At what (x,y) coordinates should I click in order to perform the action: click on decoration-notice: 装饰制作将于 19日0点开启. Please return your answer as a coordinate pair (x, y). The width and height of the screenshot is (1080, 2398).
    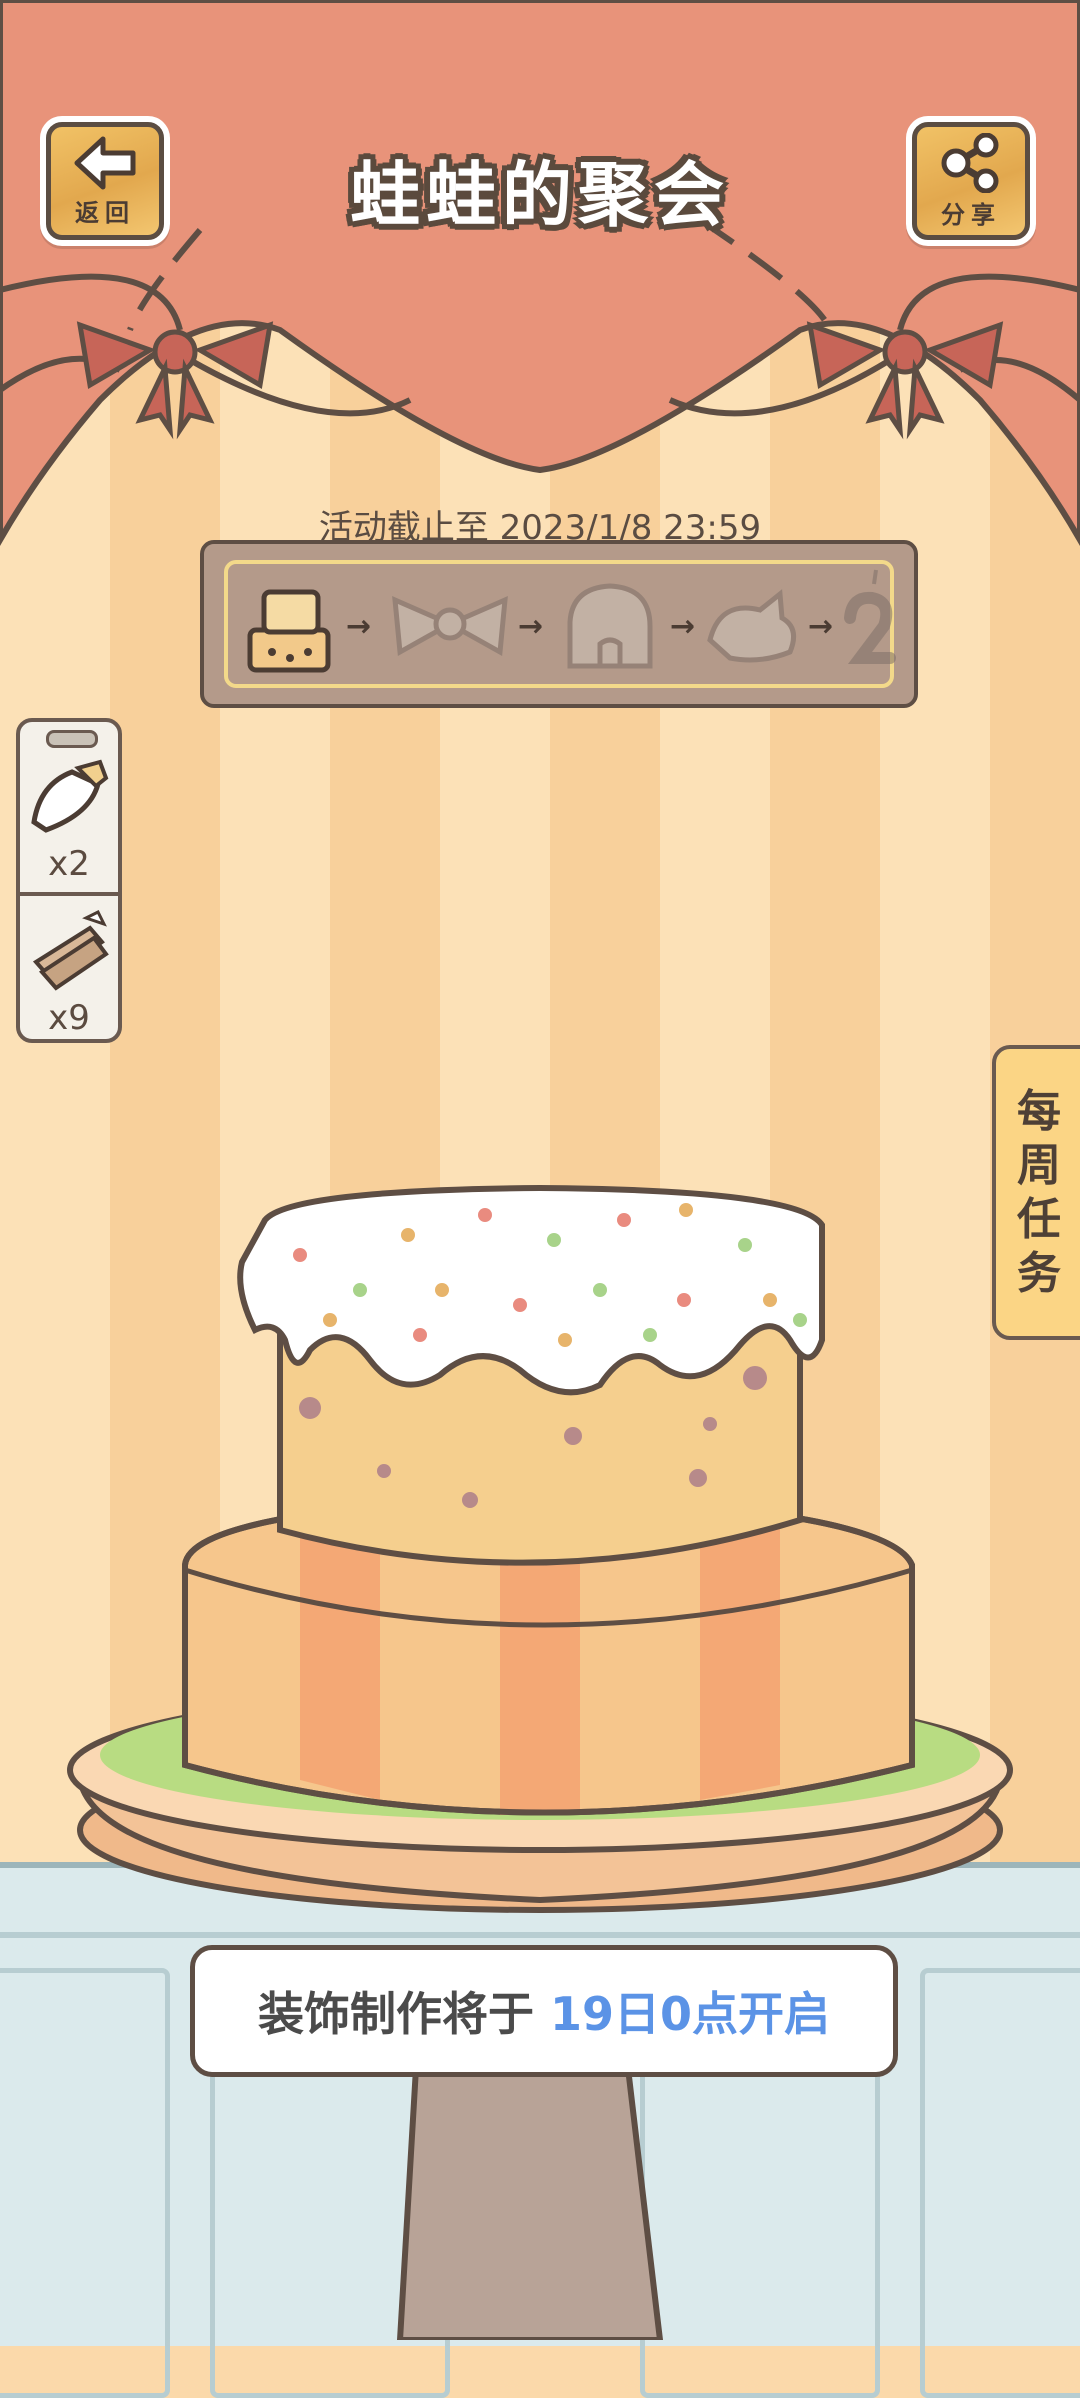
    Looking at the image, I should click on (544, 2011).